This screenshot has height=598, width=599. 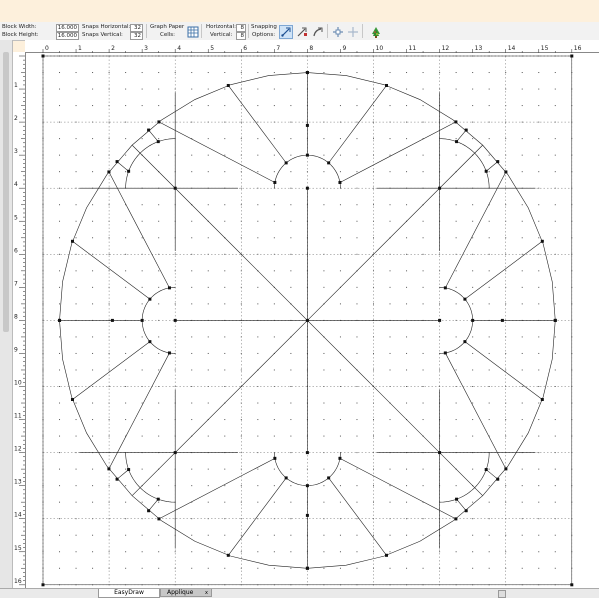 I want to click on block-height-field: 16.000, so click(x=67, y=36).